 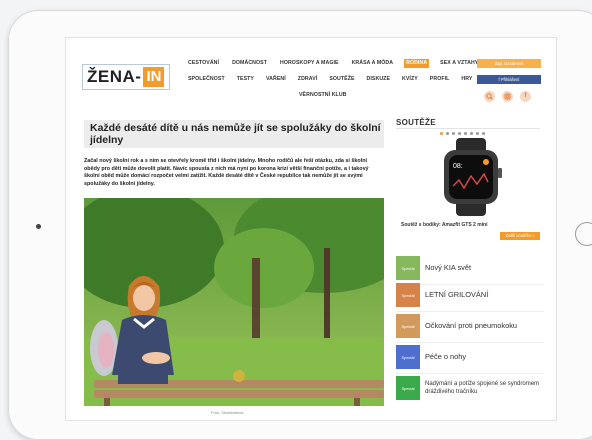 I want to click on sidebar-item: Speciál LETNÍ GRILOVÁNÍ, so click(x=470, y=295).